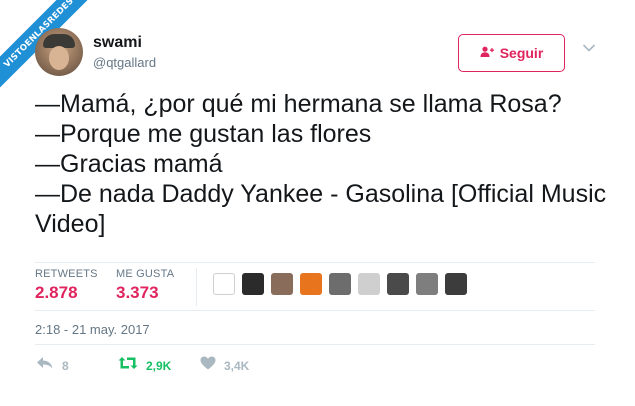 Image resolution: width=635 pixels, height=406 pixels. Describe the element at coordinates (487, 53) in the screenshot. I see `user-plus-icon` at that location.